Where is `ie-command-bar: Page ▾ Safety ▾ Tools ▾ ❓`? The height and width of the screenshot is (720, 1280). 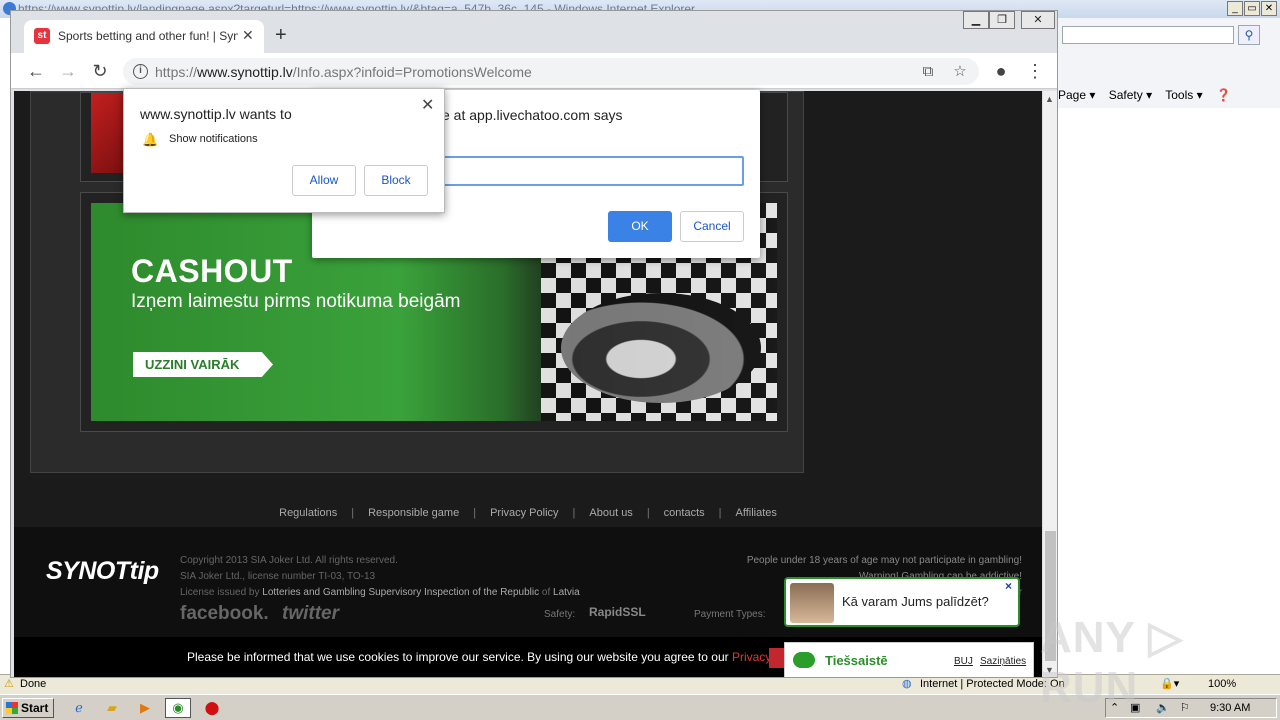 ie-command-bar: Page ▾ Safety ▾ Tools ▾ ❓ is located at coordinates (1169, 95).